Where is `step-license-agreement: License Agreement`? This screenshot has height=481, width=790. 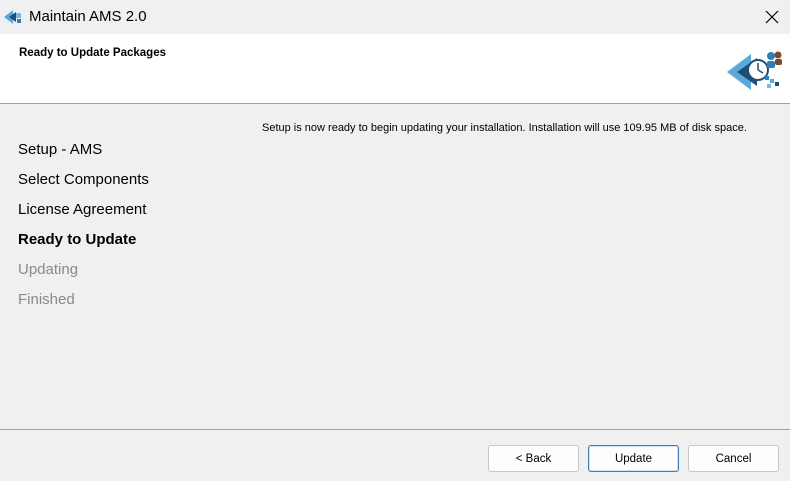 step-license-agreement: License Agreement is located at coordinates (82, 209).